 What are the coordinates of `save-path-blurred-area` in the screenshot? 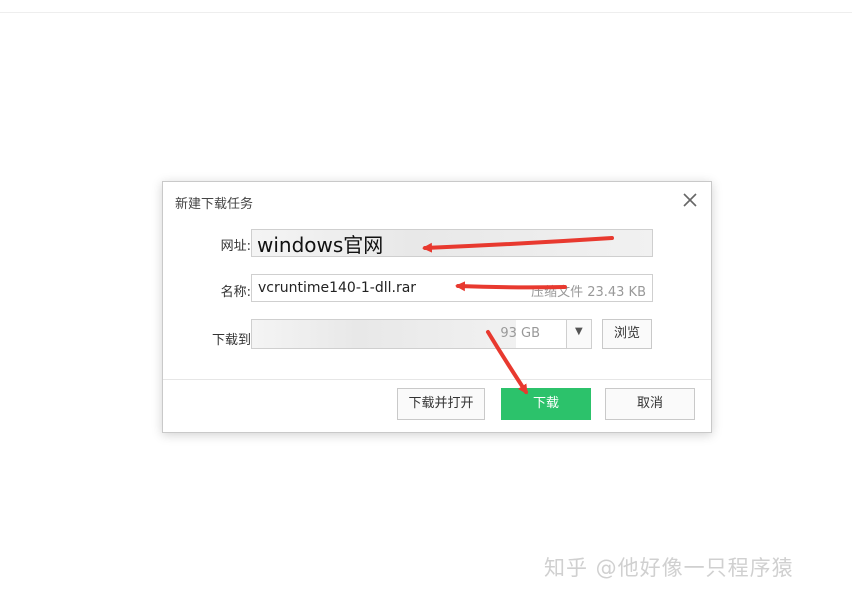 It's located at (384, 334).